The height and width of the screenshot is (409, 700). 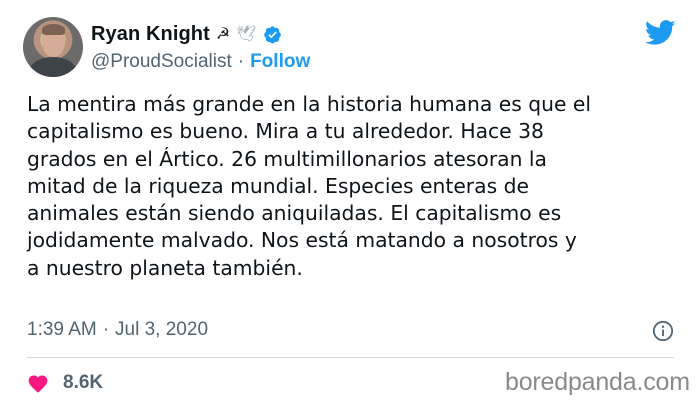 I want to click on hammer-sickle-emoji: ☭, so click(x=223, y=33).